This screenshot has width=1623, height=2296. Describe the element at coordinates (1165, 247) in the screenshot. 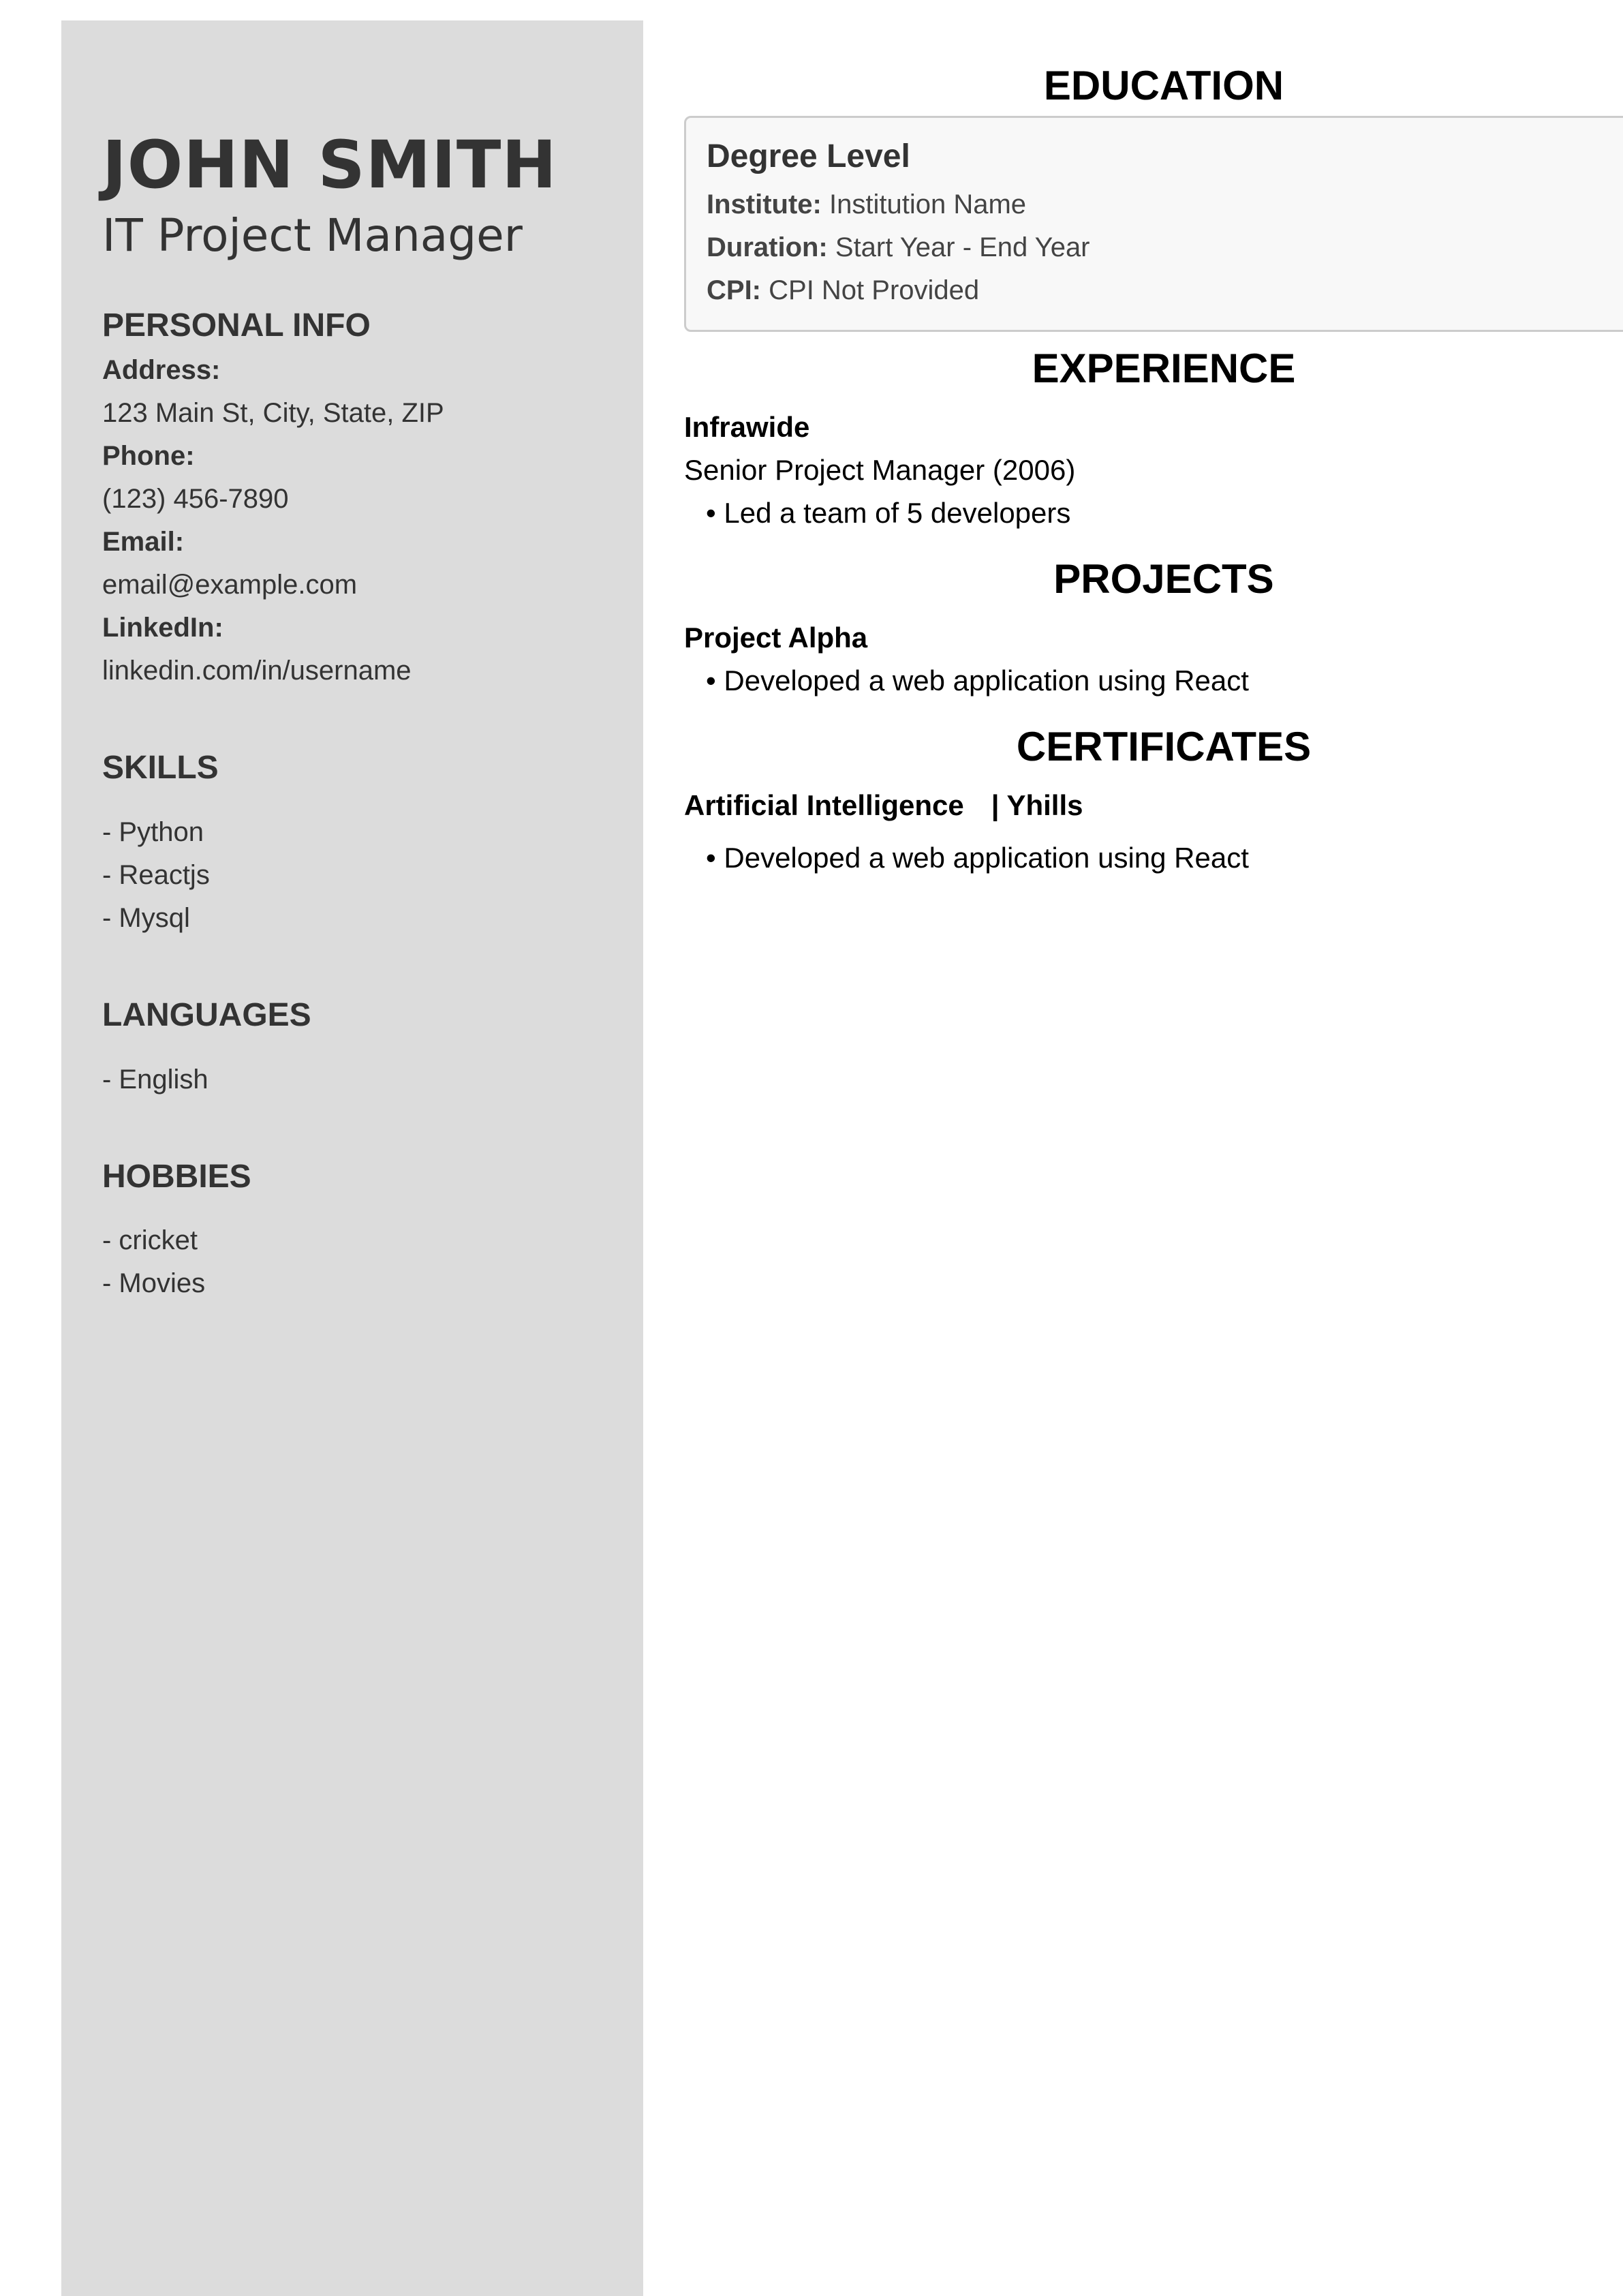

I see `duration-line: Duration: Start Year - End Year` at that location.